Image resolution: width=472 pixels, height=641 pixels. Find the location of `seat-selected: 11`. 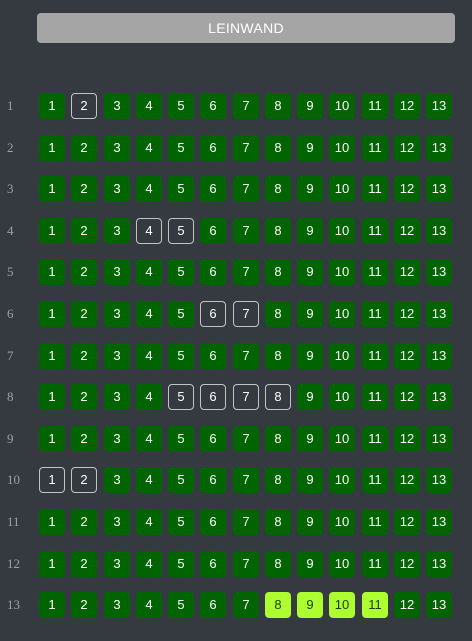

seat-selected: 11 is located at coordinates (375, 605).